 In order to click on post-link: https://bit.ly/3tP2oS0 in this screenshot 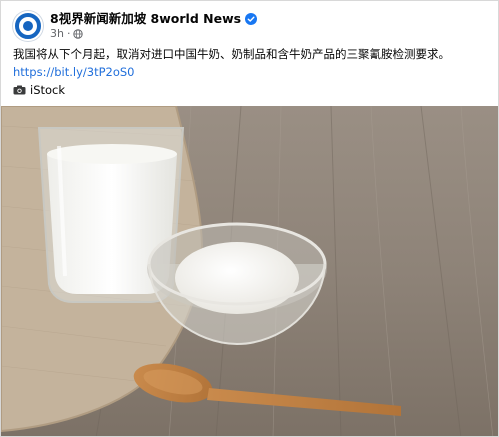, I will do `click(74, 72)`.